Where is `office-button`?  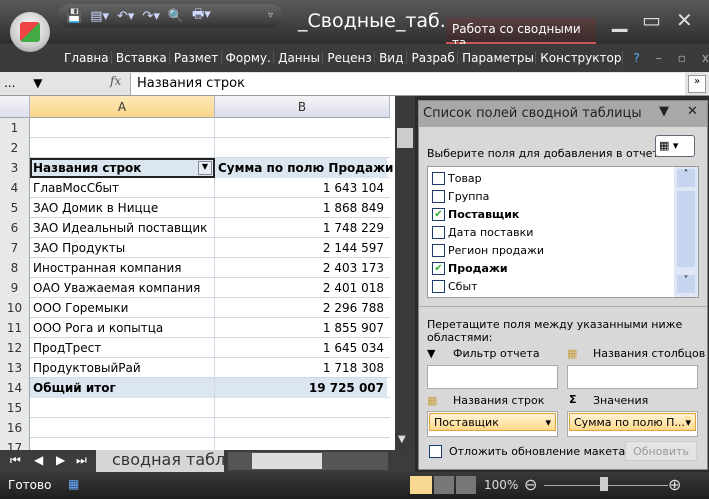 office-button is located at coordinates (30, 32).